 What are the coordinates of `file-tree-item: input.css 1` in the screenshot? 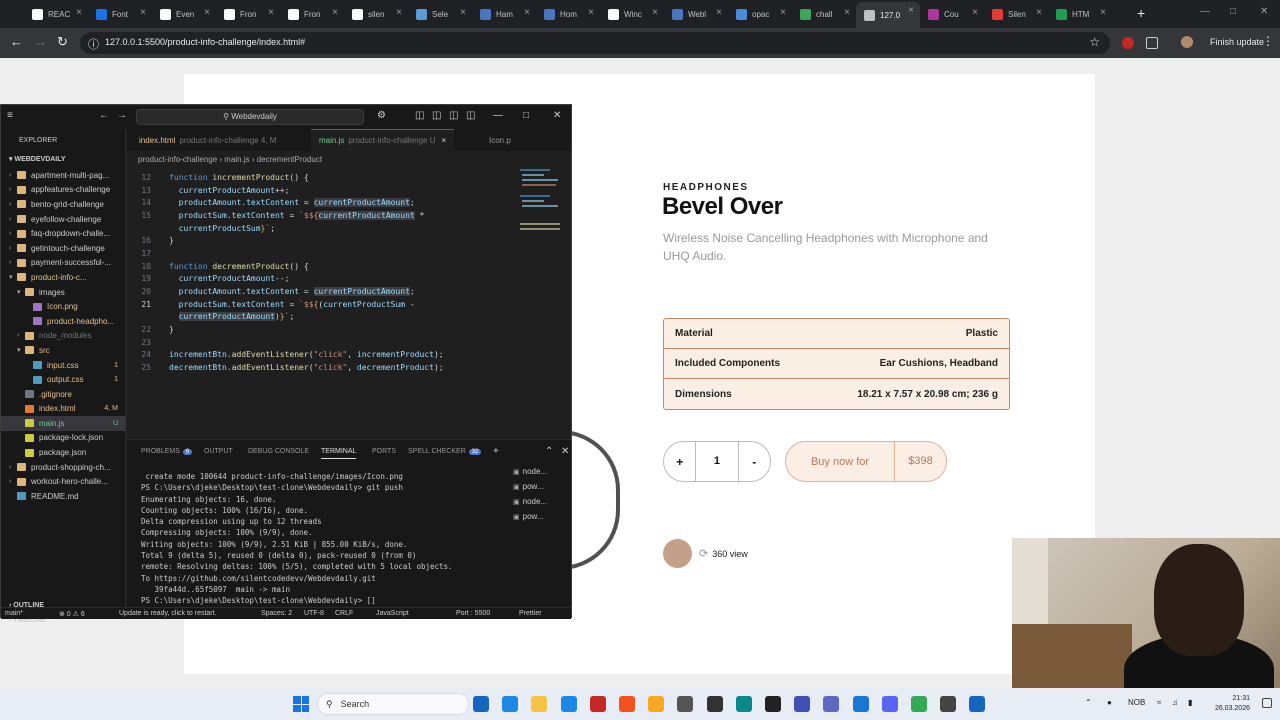 It's located at (63, 365).